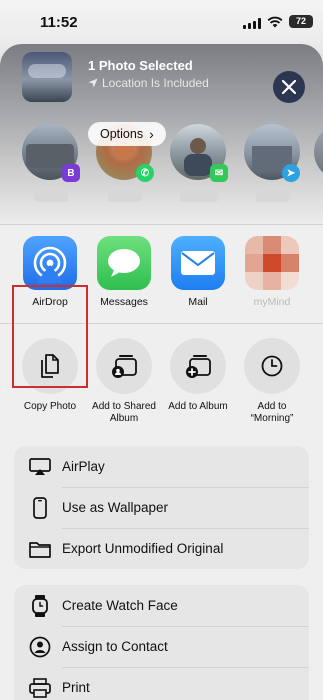 The image size is (323, 700). I want to click on telegram-badge-icon: ➤, so click(291, 173).